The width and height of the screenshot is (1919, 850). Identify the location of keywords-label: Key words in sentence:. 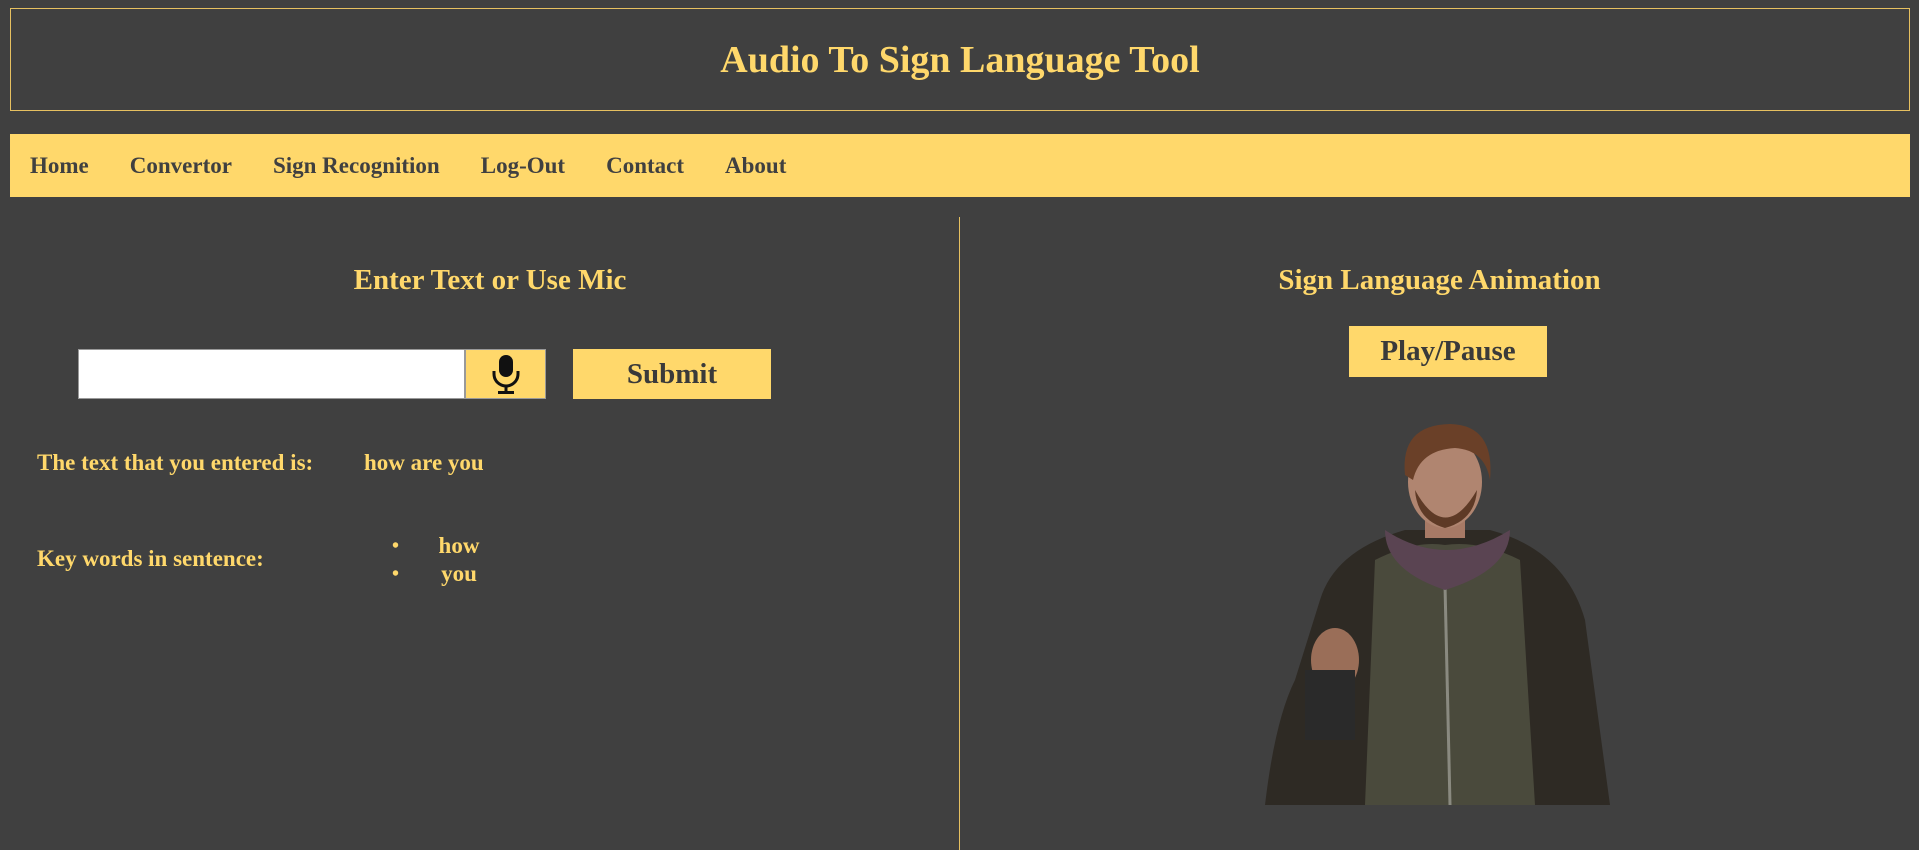
(150, 558).